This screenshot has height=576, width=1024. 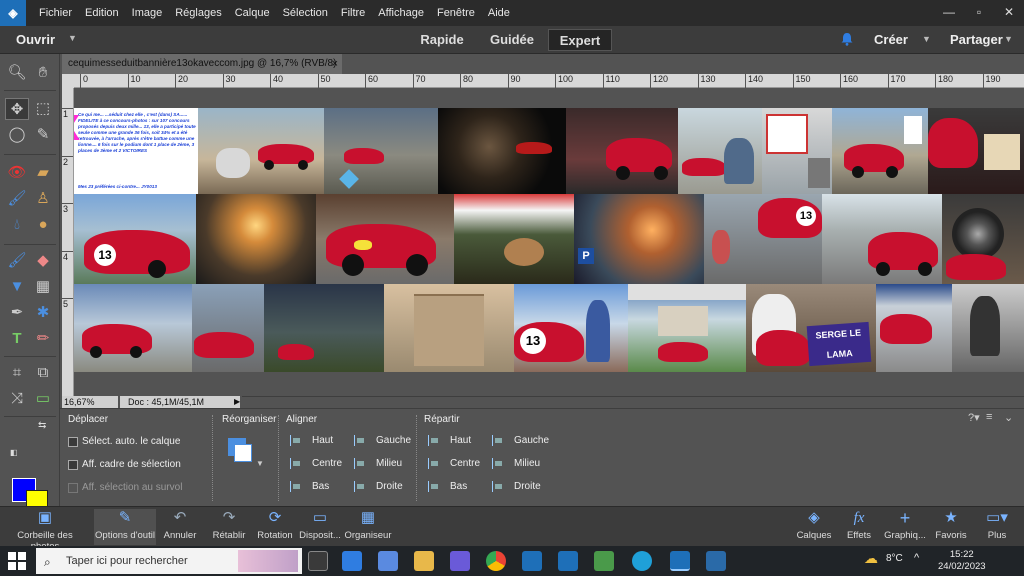 What do you see at coordinates (17, 261) in the screenshot?
I see `brush-tool-icon: 🖌︎` at bounding box center [17, 261].